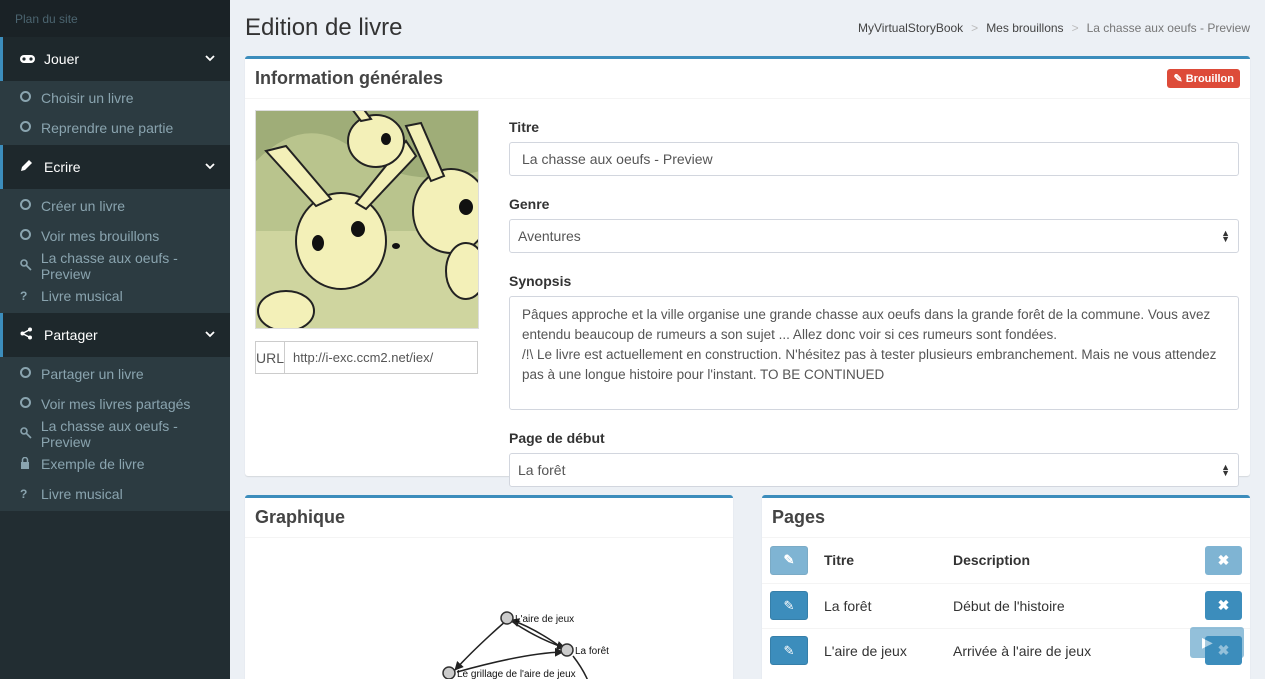 The height and width of the screenshot is (679, 1265). I want to click on sidebar-item-livres-partages: Voir mes livres partagés, so click(115, 404).